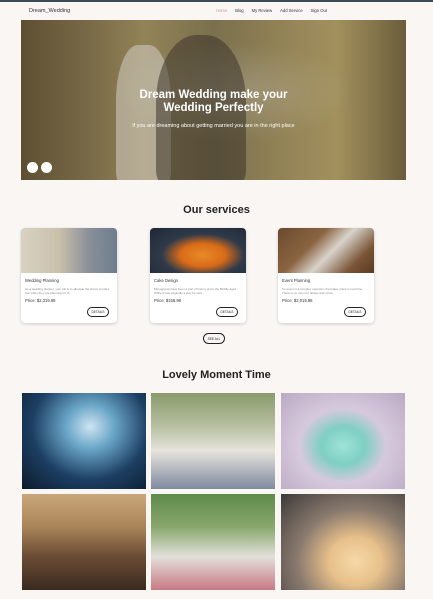  Describe the element at coordinates (216, 210) in the screenshot. I see `services-title: Our services` at that location.